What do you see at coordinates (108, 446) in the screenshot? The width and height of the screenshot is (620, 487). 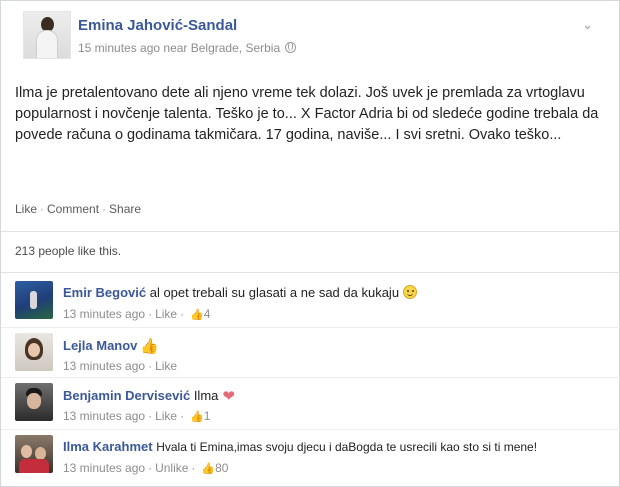 I see `commenter-name: Ilma Karahmet` at bounding box center [108, 446].